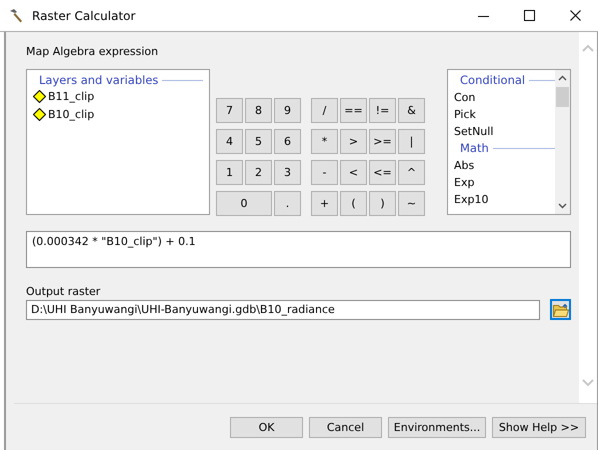 The image size is (598, 450). I want to click on key-button: -, so click(324, 172).